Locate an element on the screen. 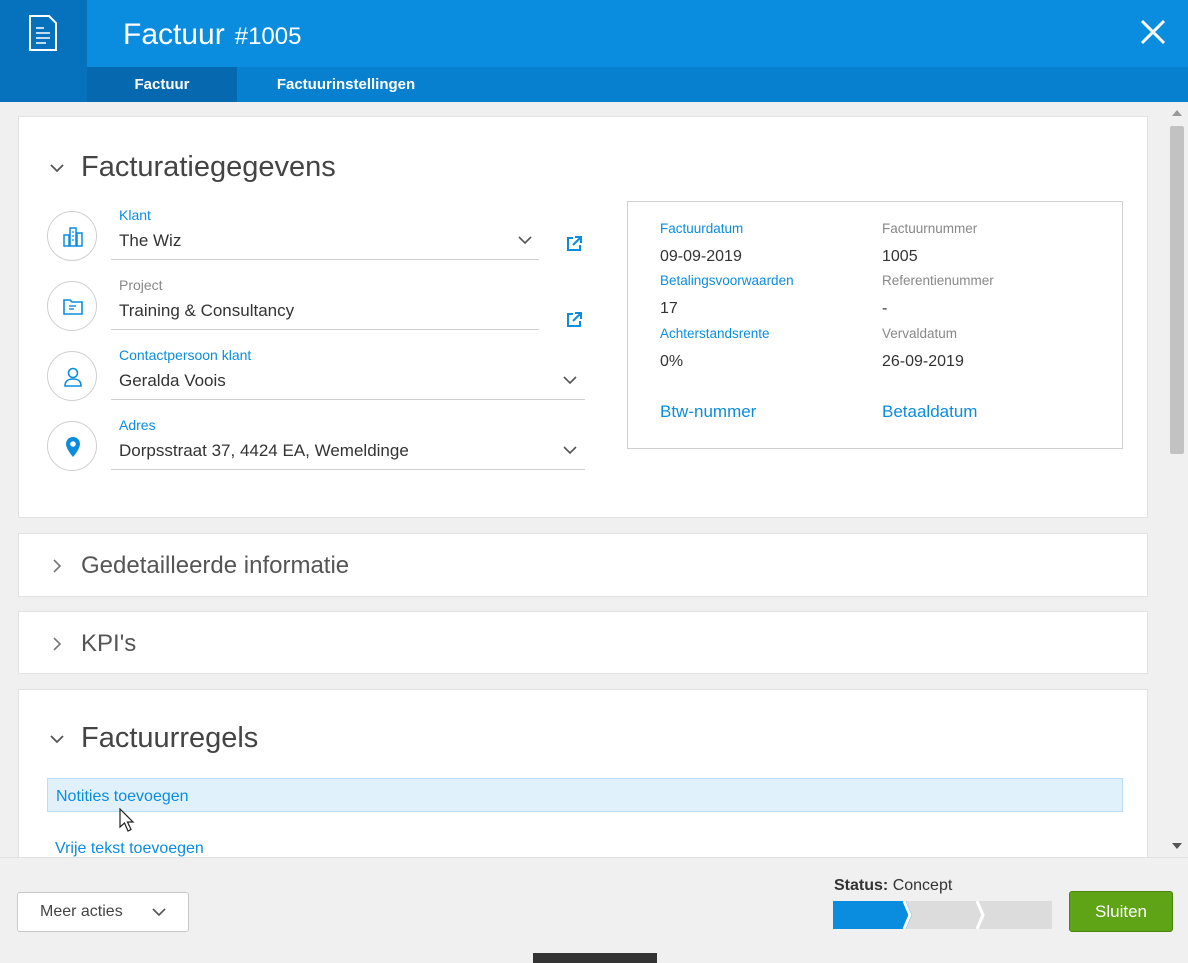 This screenshot has width=1188, height=963. window-header: Factuur #1005 Factuur Factuurinstellingen is located at coordinates (594, 51).